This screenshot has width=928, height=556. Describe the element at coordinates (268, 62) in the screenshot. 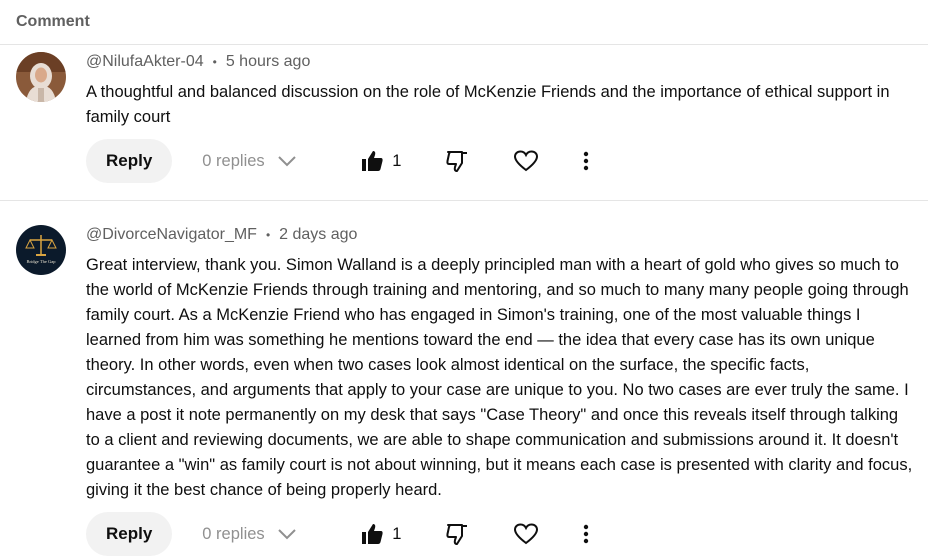

I see `comment-time: 5 hours ago` at that location.